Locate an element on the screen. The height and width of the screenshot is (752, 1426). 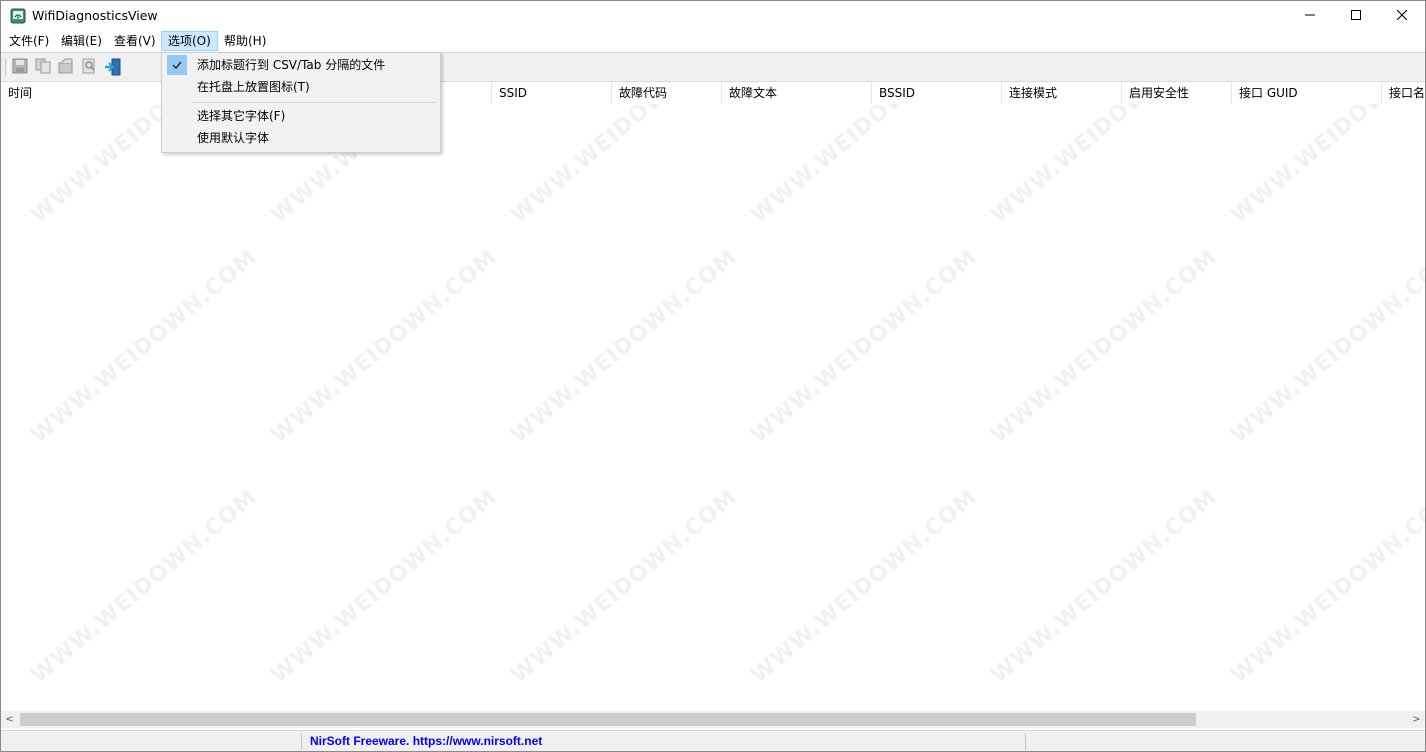
menu-item-tray-icon: 在托盘上放置图标(T) is located at coordinates (301, 87).